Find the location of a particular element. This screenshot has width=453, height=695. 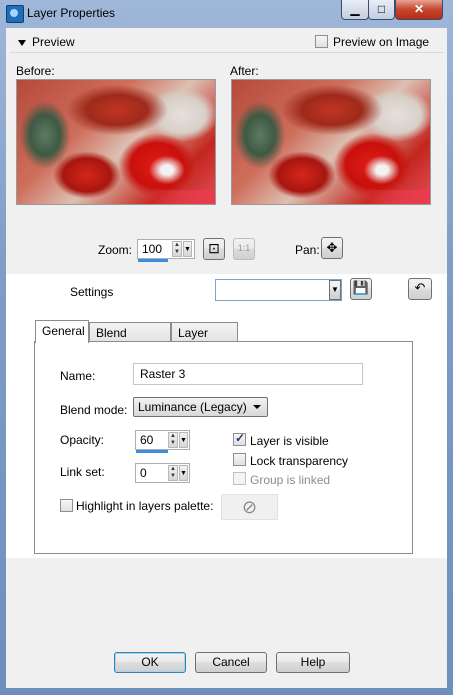

zoom-to-fit-button: ⊡ is located at coordinates (214, 249).